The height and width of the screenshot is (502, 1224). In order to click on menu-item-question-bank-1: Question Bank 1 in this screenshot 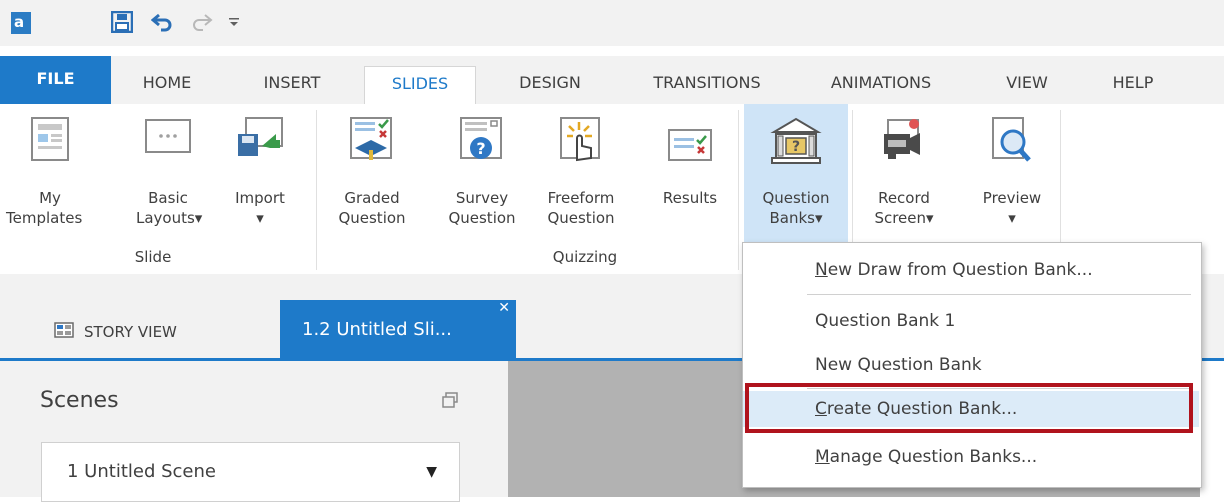, I will do `click(971, 321)`.